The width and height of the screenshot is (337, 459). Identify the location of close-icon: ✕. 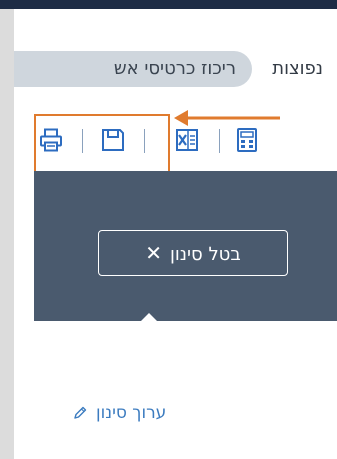
(153, 253).